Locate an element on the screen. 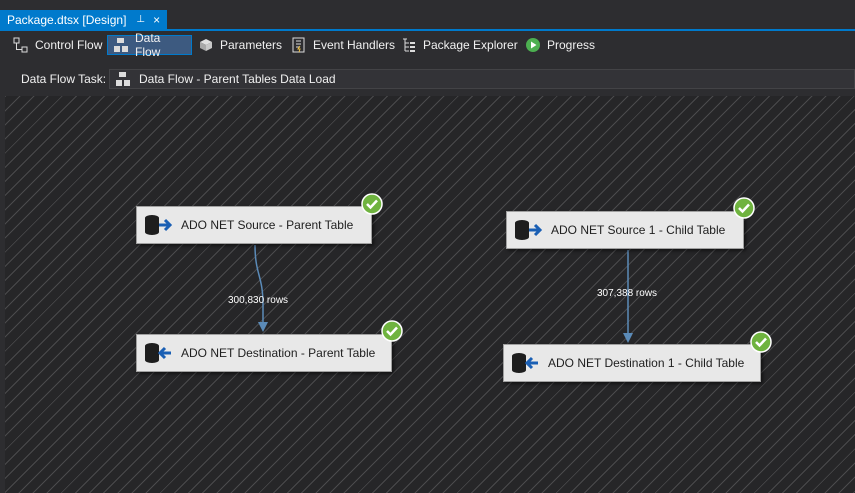  component-label: ADO NET Destination - Parent Table is located at coordinates (278, 353).